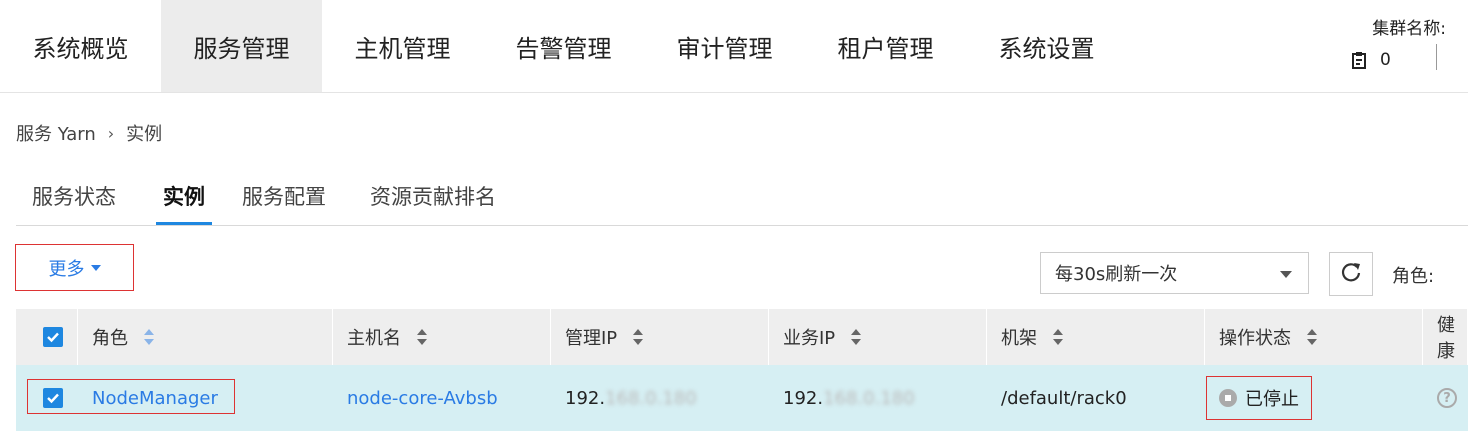 The width and height of the screenshot is (1468, 431). What do you see at coordinates (1286, 274) in the screenshot?
I see `chevron-down-icon` at bounding box center [1286, 274].